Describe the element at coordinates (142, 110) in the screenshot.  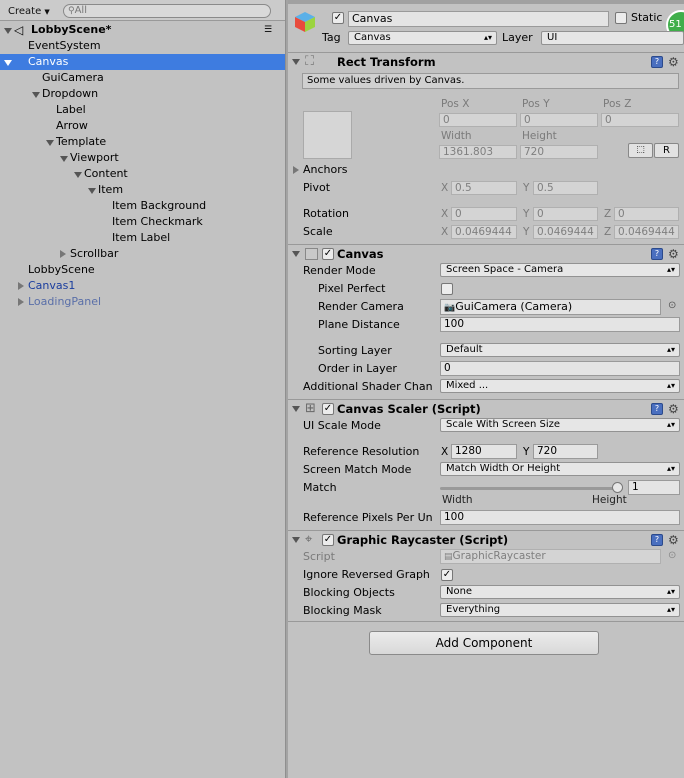
I see `hierarchy-item-label: Label` at that location.